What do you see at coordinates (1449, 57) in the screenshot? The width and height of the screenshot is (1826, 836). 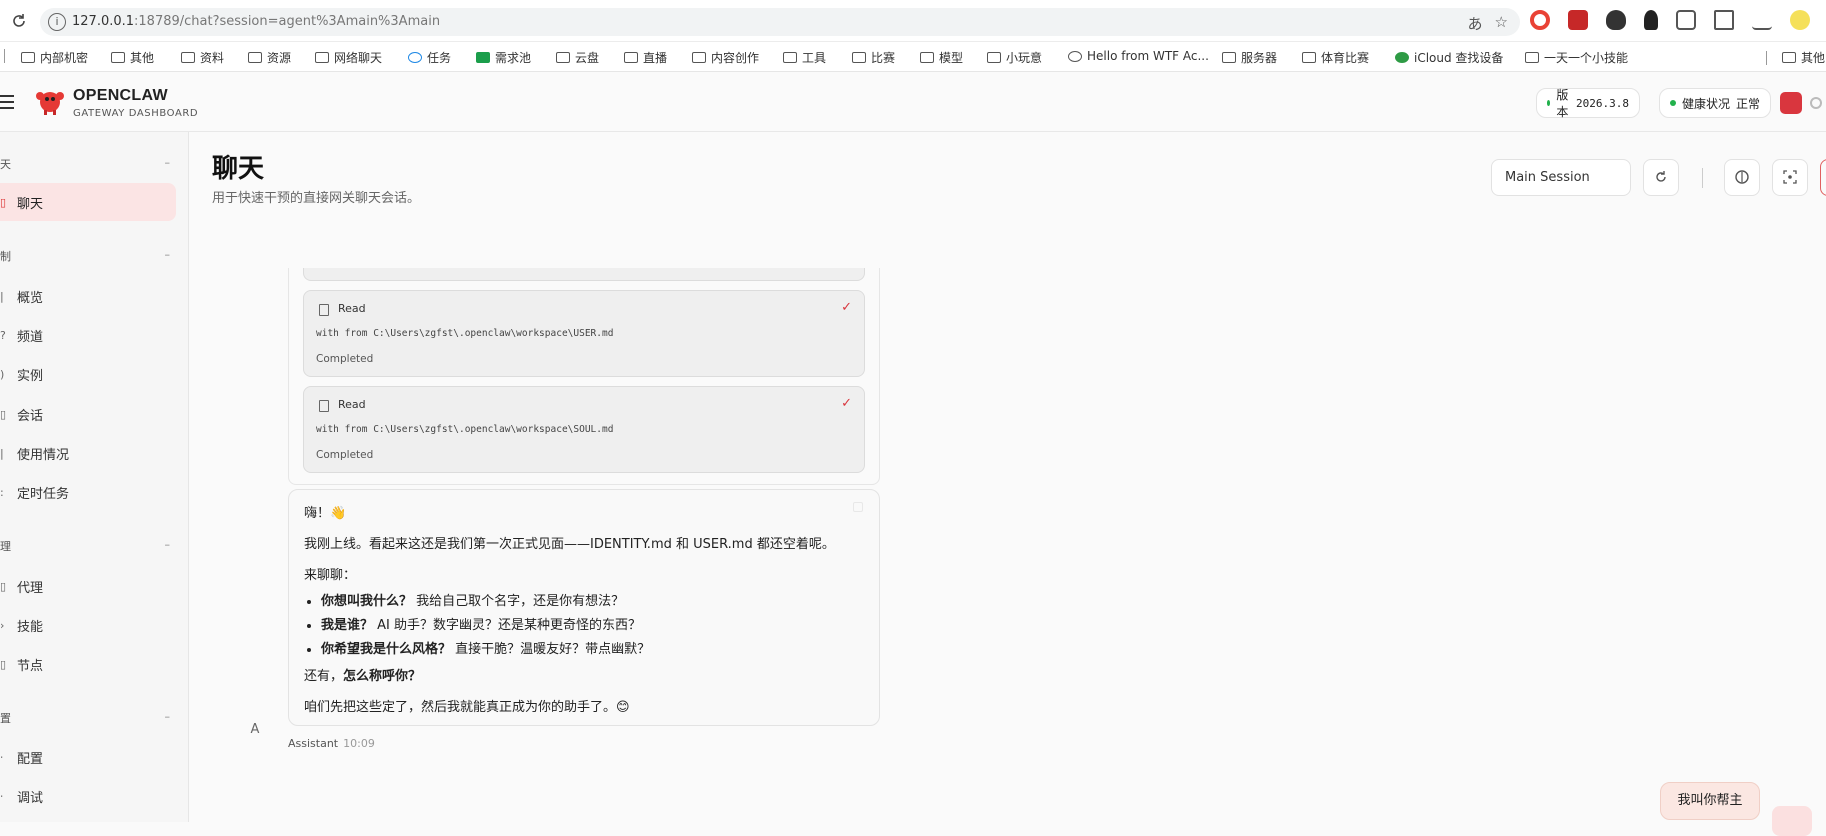 I see `bookmark-link: iCloud 查找设备` at bounding box center [1449, 57].